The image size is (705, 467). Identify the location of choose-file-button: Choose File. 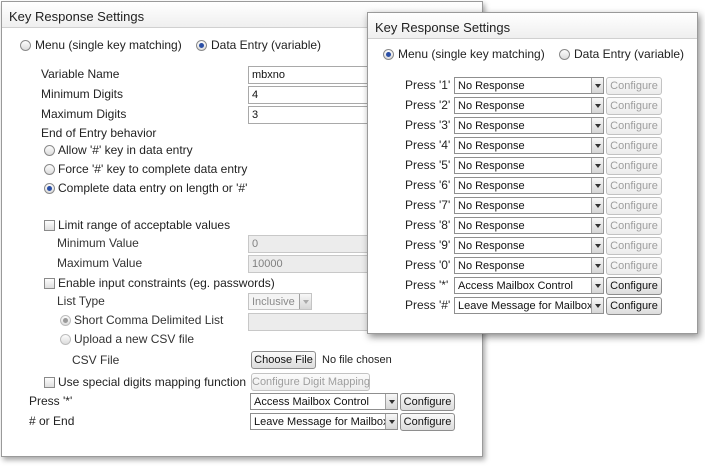
(283, 360).